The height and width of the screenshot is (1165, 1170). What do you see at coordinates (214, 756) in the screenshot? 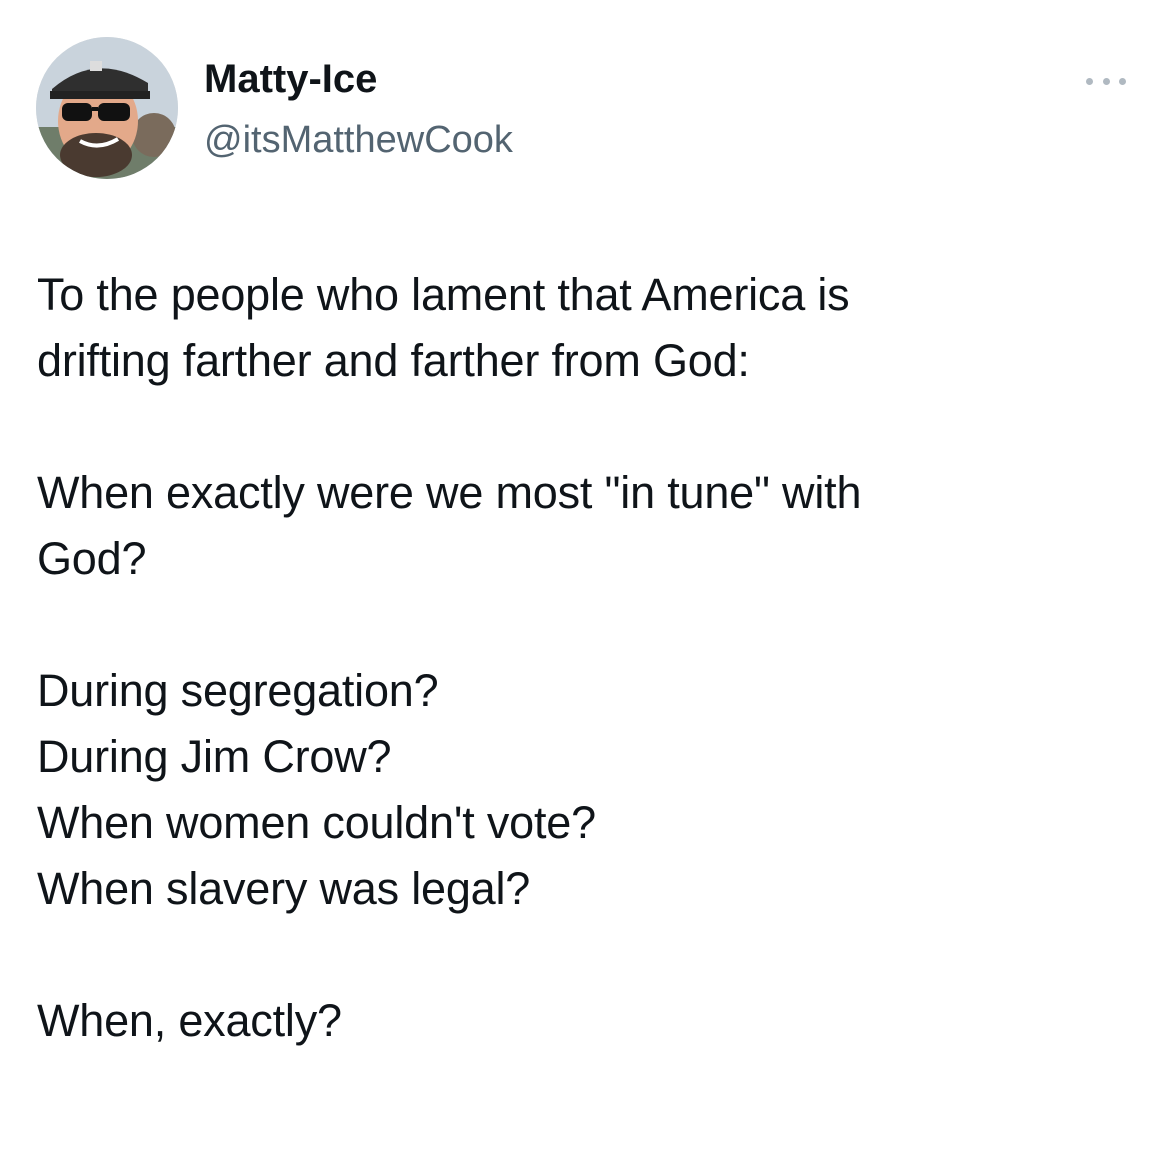
I see `tweet-text-line: During Jim Crow?` at bounding box center [214, 756].